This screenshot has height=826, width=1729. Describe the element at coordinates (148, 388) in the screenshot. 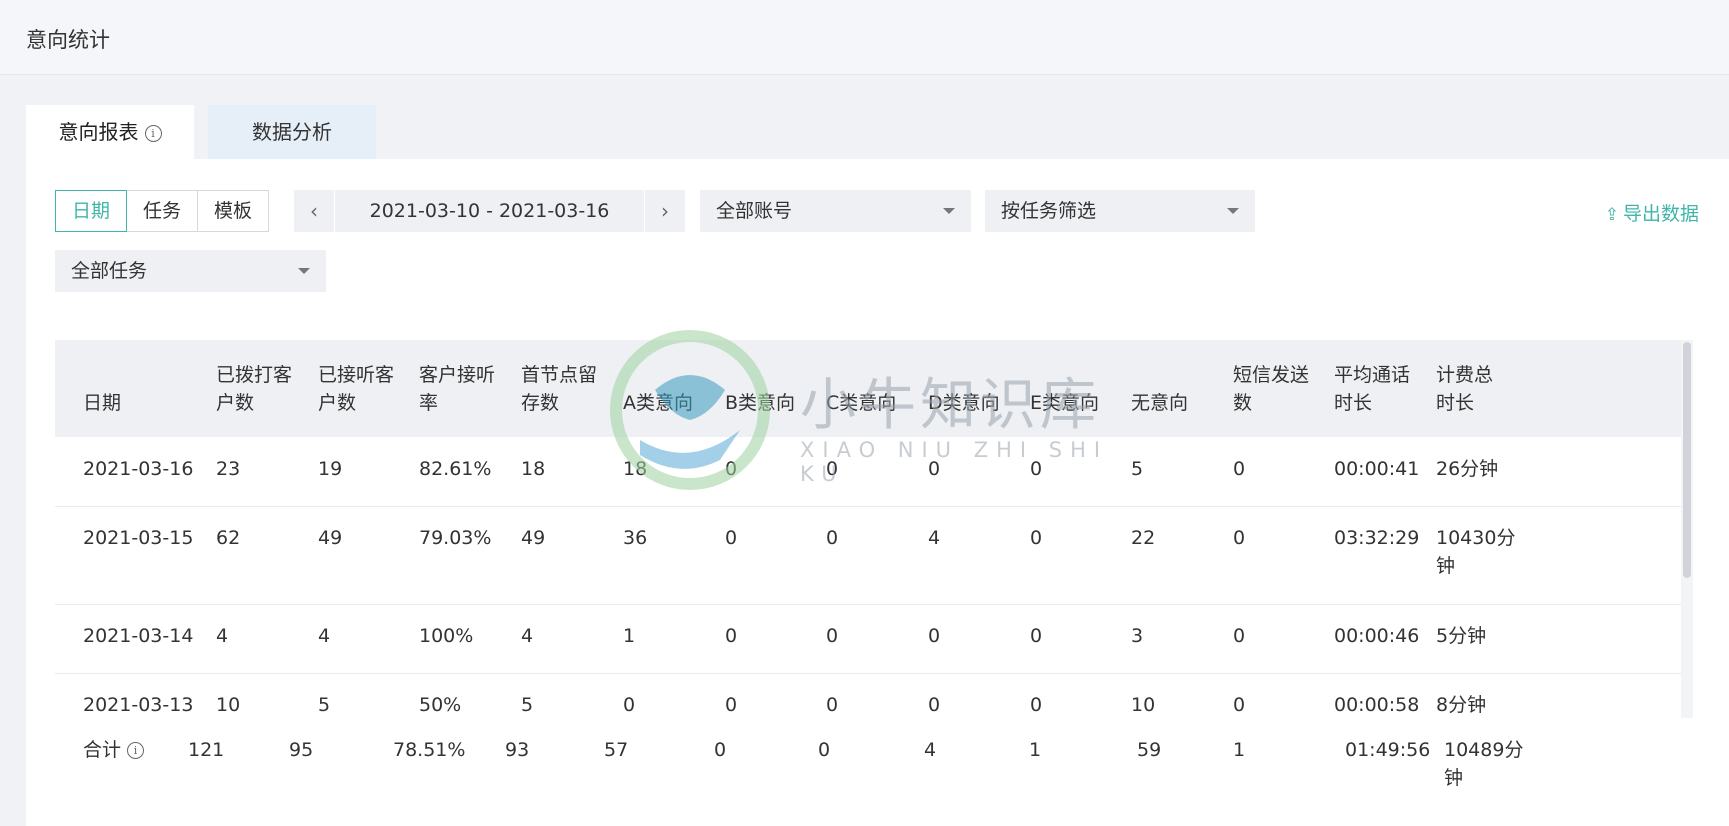

I see `column-header: 日期` at that location.